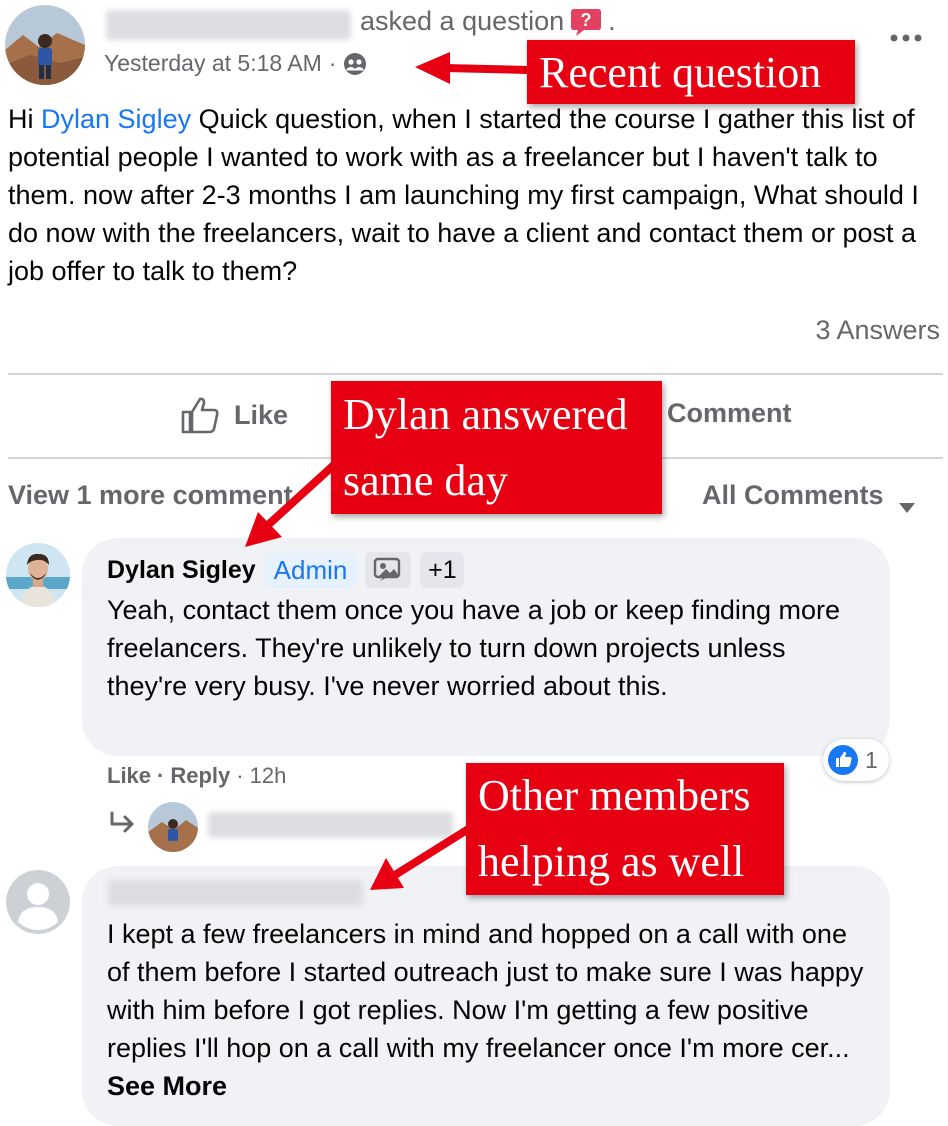 This screenshot has height=1126, width=948. I want to click on callout-line: same day, so click(425, 480).